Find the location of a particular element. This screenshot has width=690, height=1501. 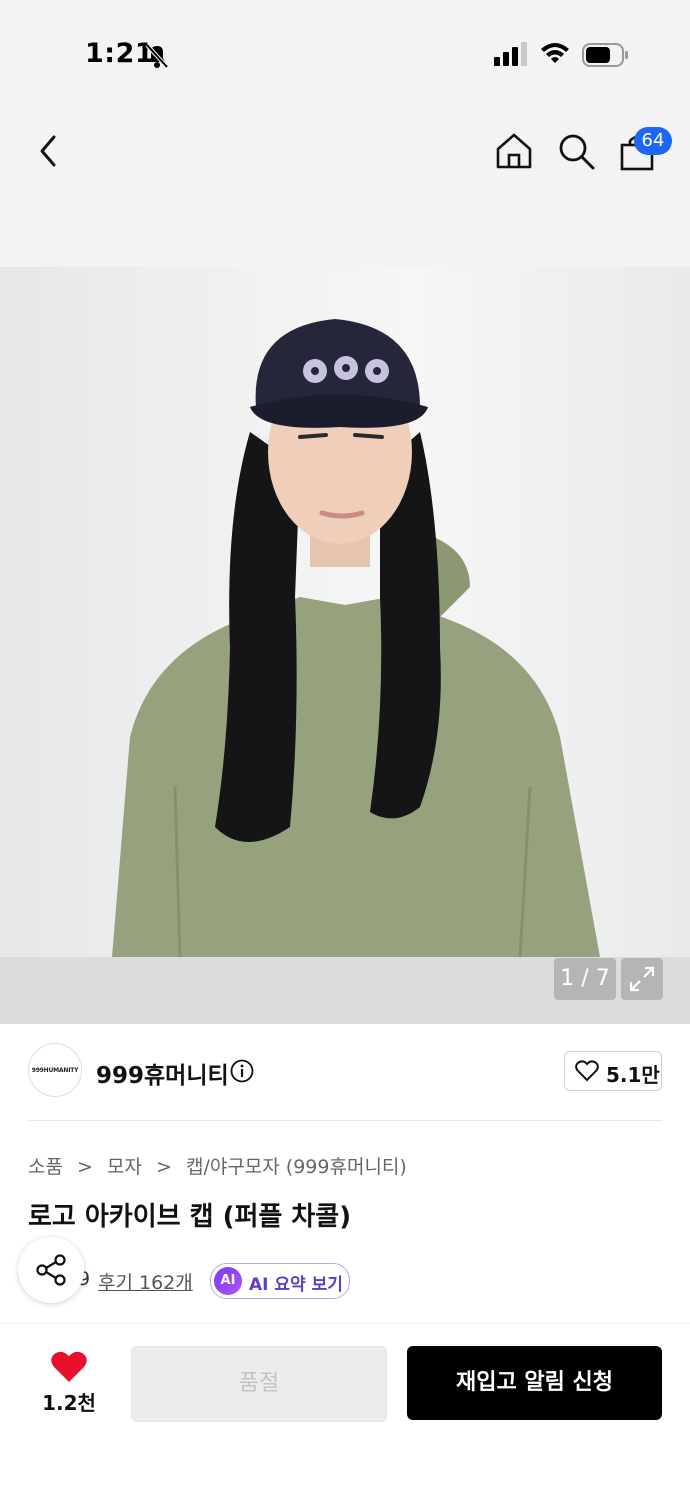

cart-count-badge: 64 is located at coordinates (653, 141).